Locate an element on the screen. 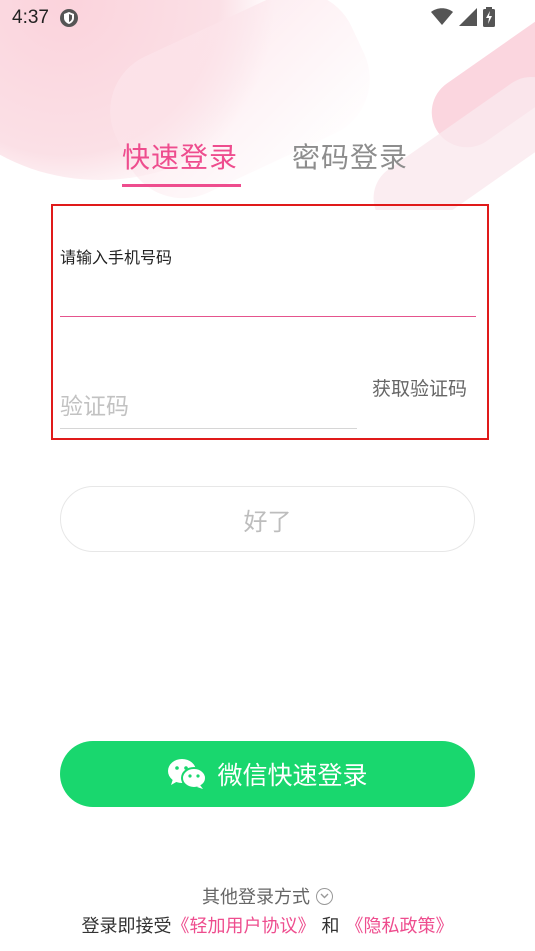 The height and width of the screenshot is (951, 535). user-agreement-link: 《轻加用户协议》 is located at coordinates (244, 925).